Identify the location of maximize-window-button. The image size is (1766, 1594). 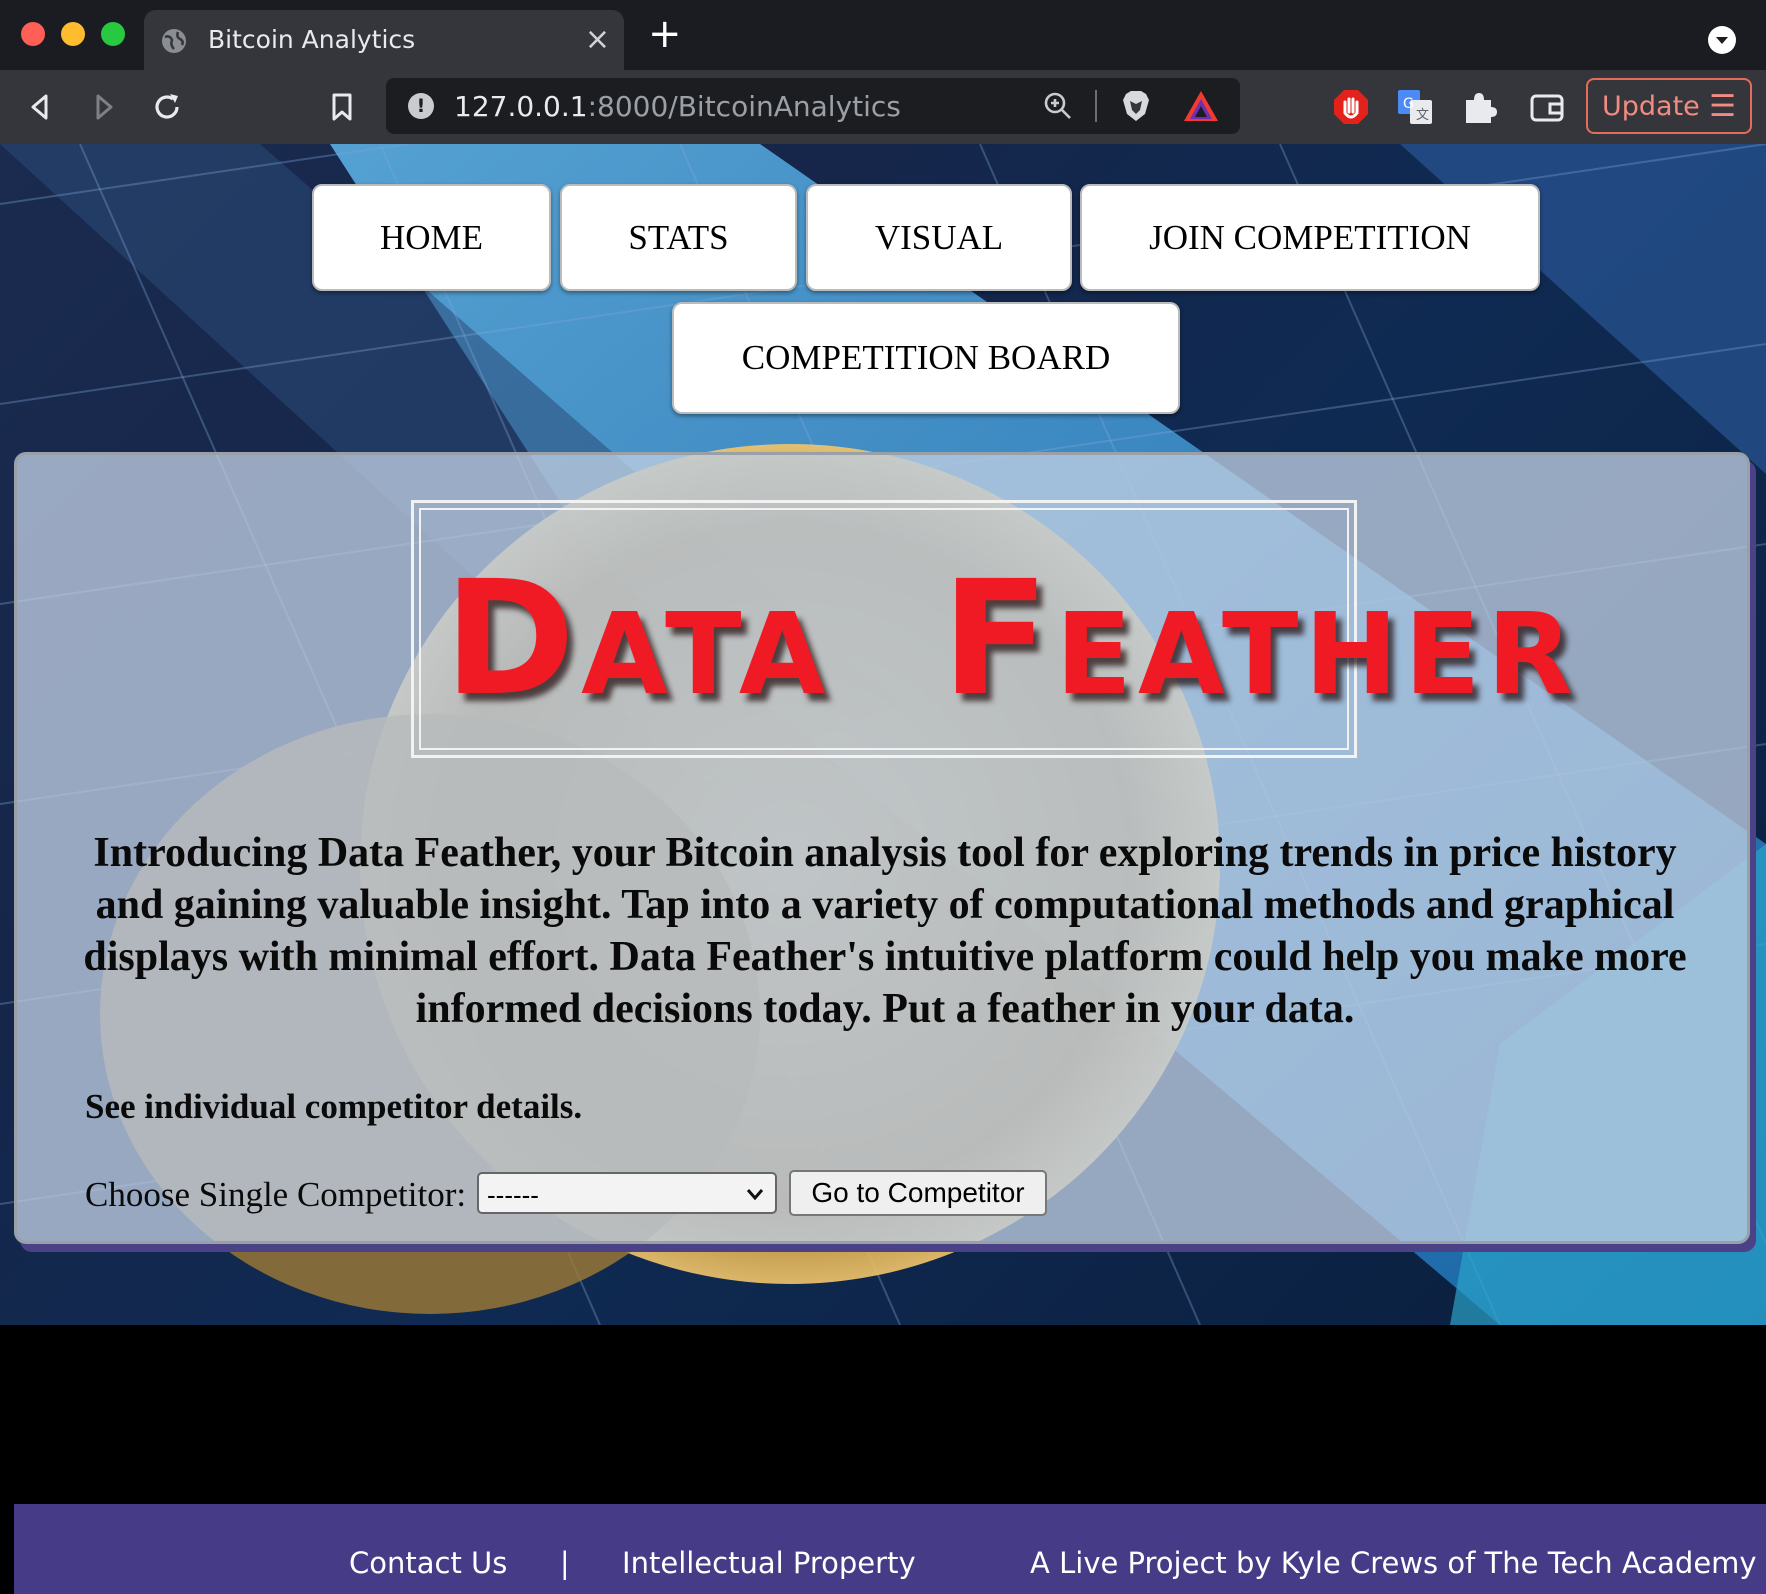
(113, 34).